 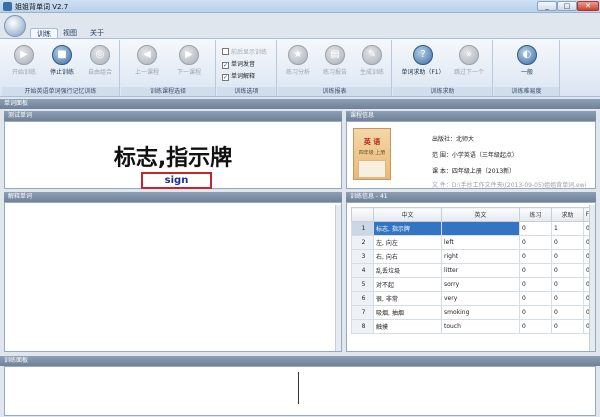 I want to click on column-header, so click(x=362, y=214).